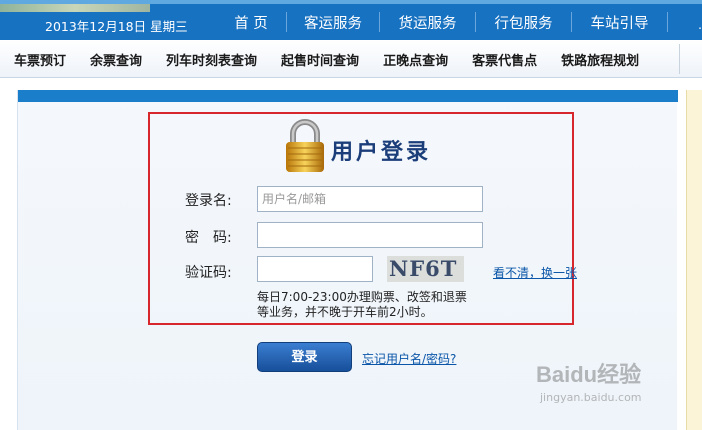 Image resolution: width=702 pixels, height=430 pixels. What do you see at coordinates (305, 146) in the screenshot?
I see `lock-icon` at bounding box center [305, 146].